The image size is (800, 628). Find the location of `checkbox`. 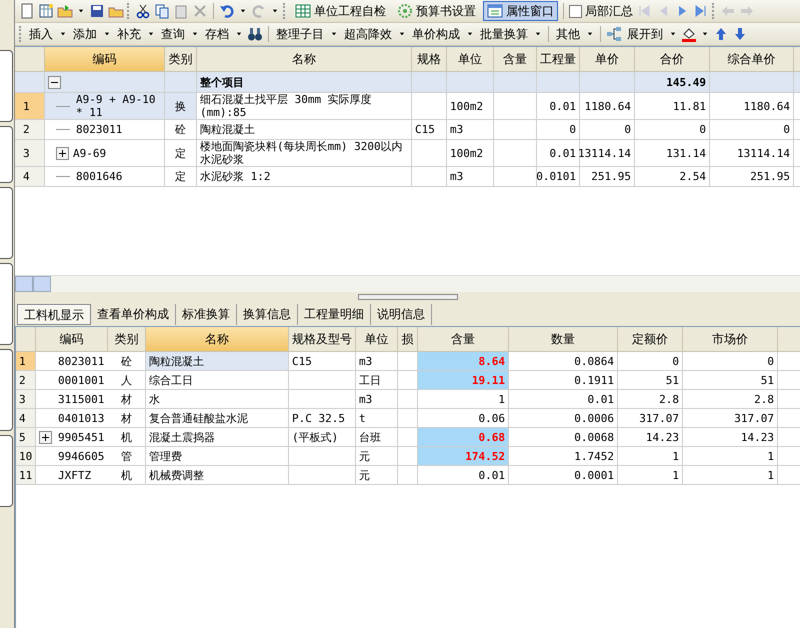

checkbox is located at coordinates (575, 11).